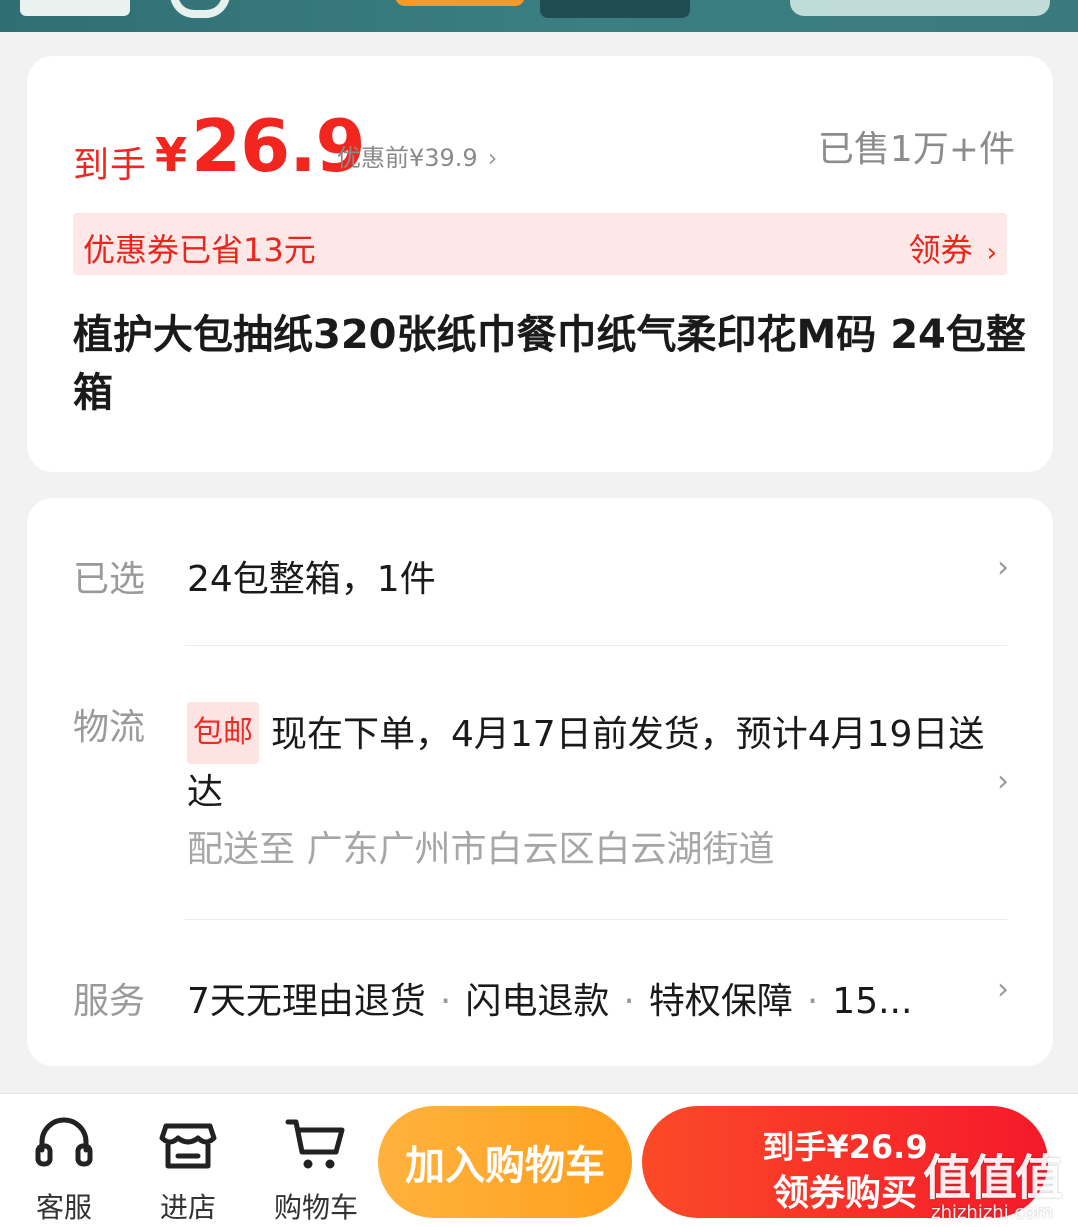  I want to click on cart-label: 购物车, so click(315, 1207).